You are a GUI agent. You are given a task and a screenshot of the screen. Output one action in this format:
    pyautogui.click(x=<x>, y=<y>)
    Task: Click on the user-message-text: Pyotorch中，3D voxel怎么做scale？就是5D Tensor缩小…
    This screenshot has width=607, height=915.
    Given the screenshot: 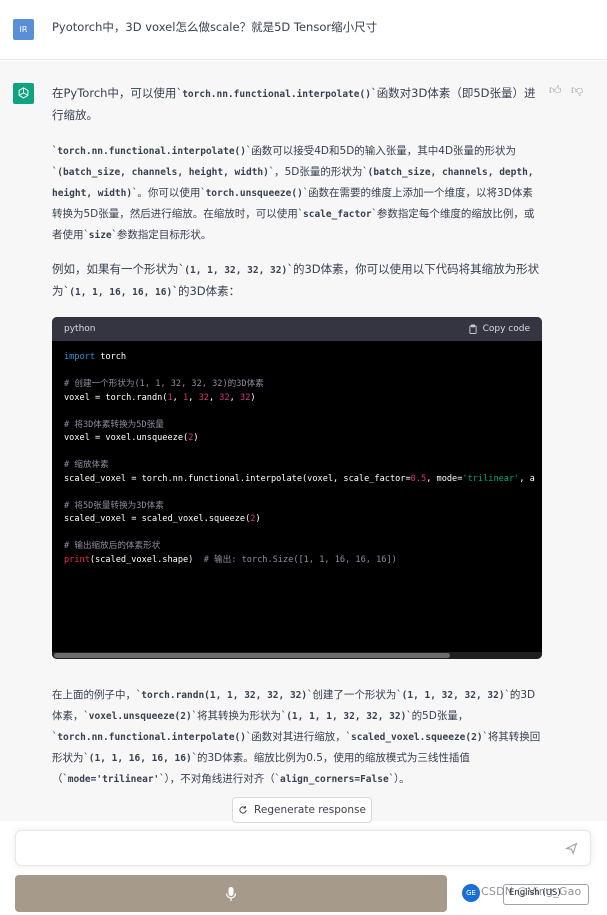 What is the action you would take?
    pyautogui.click(x=215, y=27)
    